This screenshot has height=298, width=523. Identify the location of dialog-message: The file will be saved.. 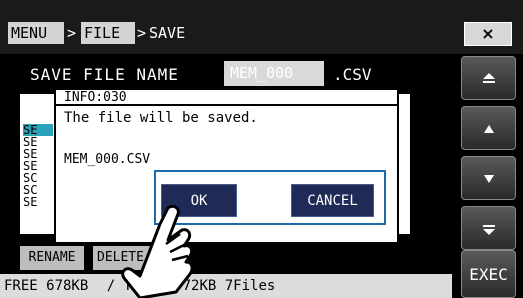
(161, 118).